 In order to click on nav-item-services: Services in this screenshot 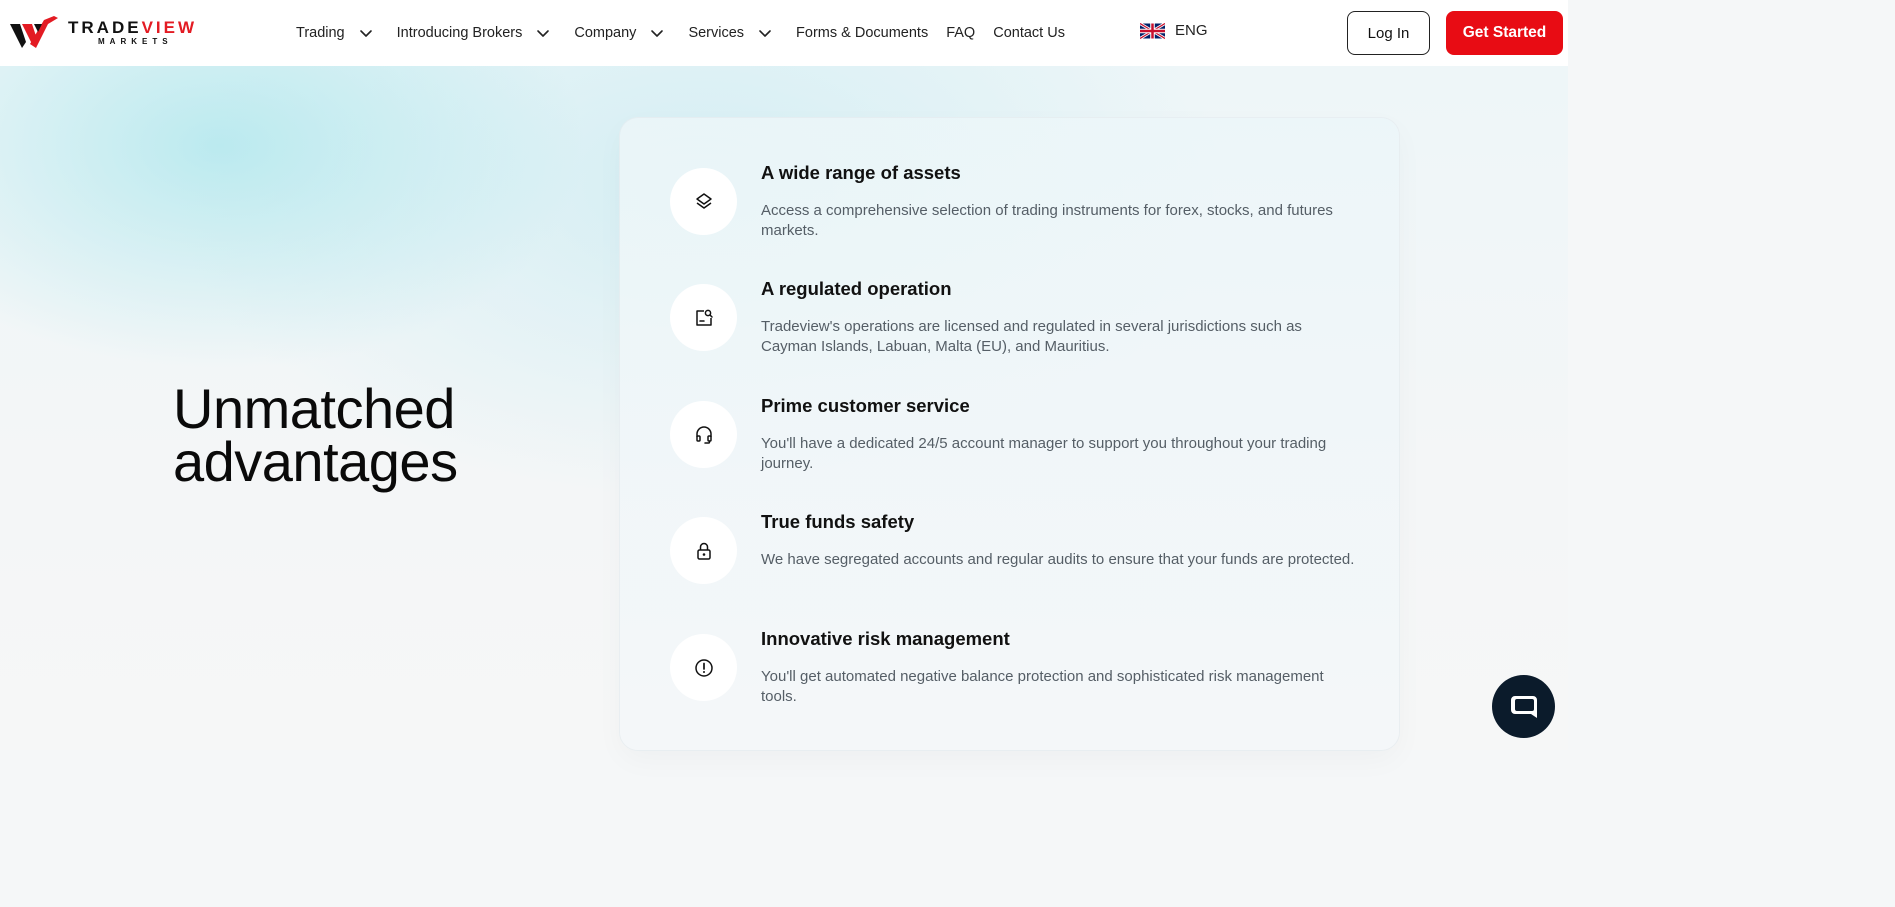, I will do `click(733, 33)`.